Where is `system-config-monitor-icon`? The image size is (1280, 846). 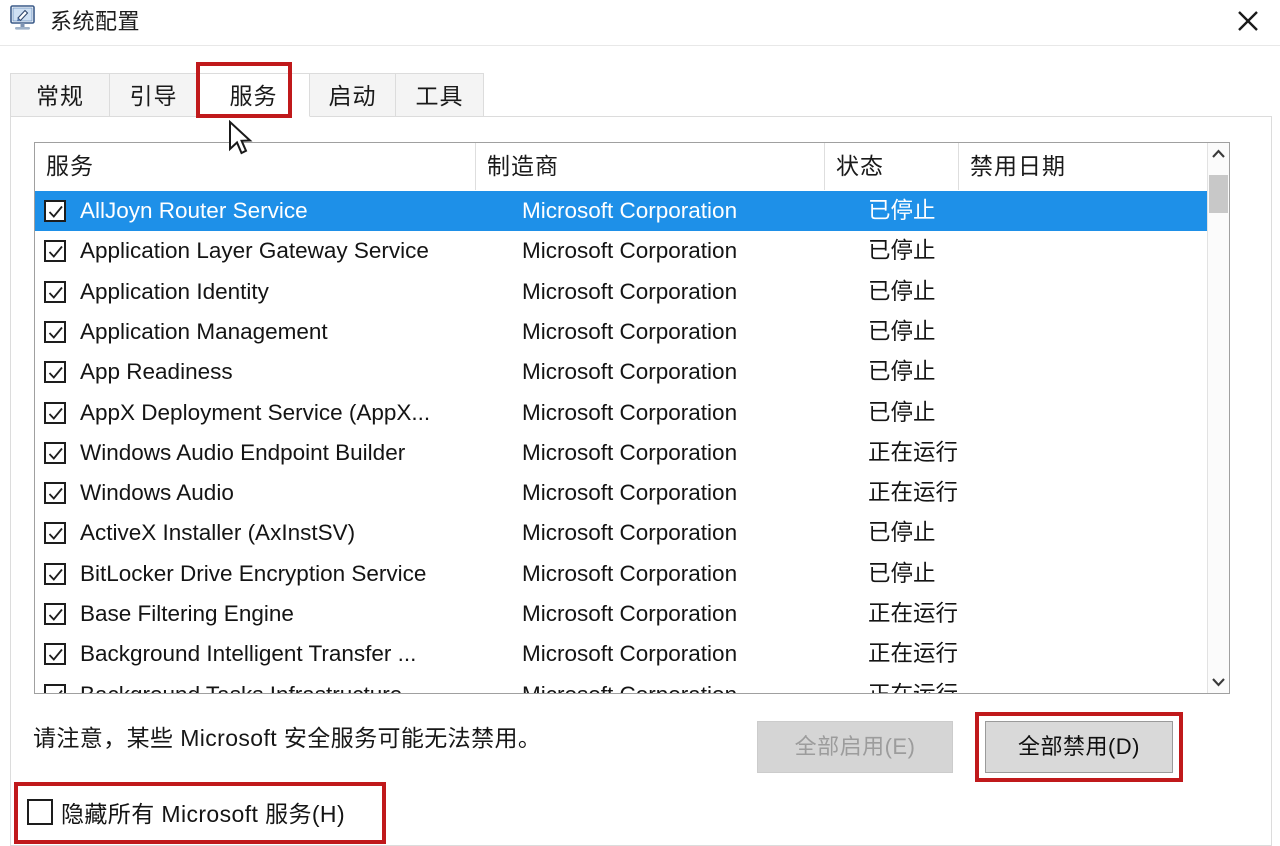 system-config-monitor-icon is located at coordinates (24, 18).